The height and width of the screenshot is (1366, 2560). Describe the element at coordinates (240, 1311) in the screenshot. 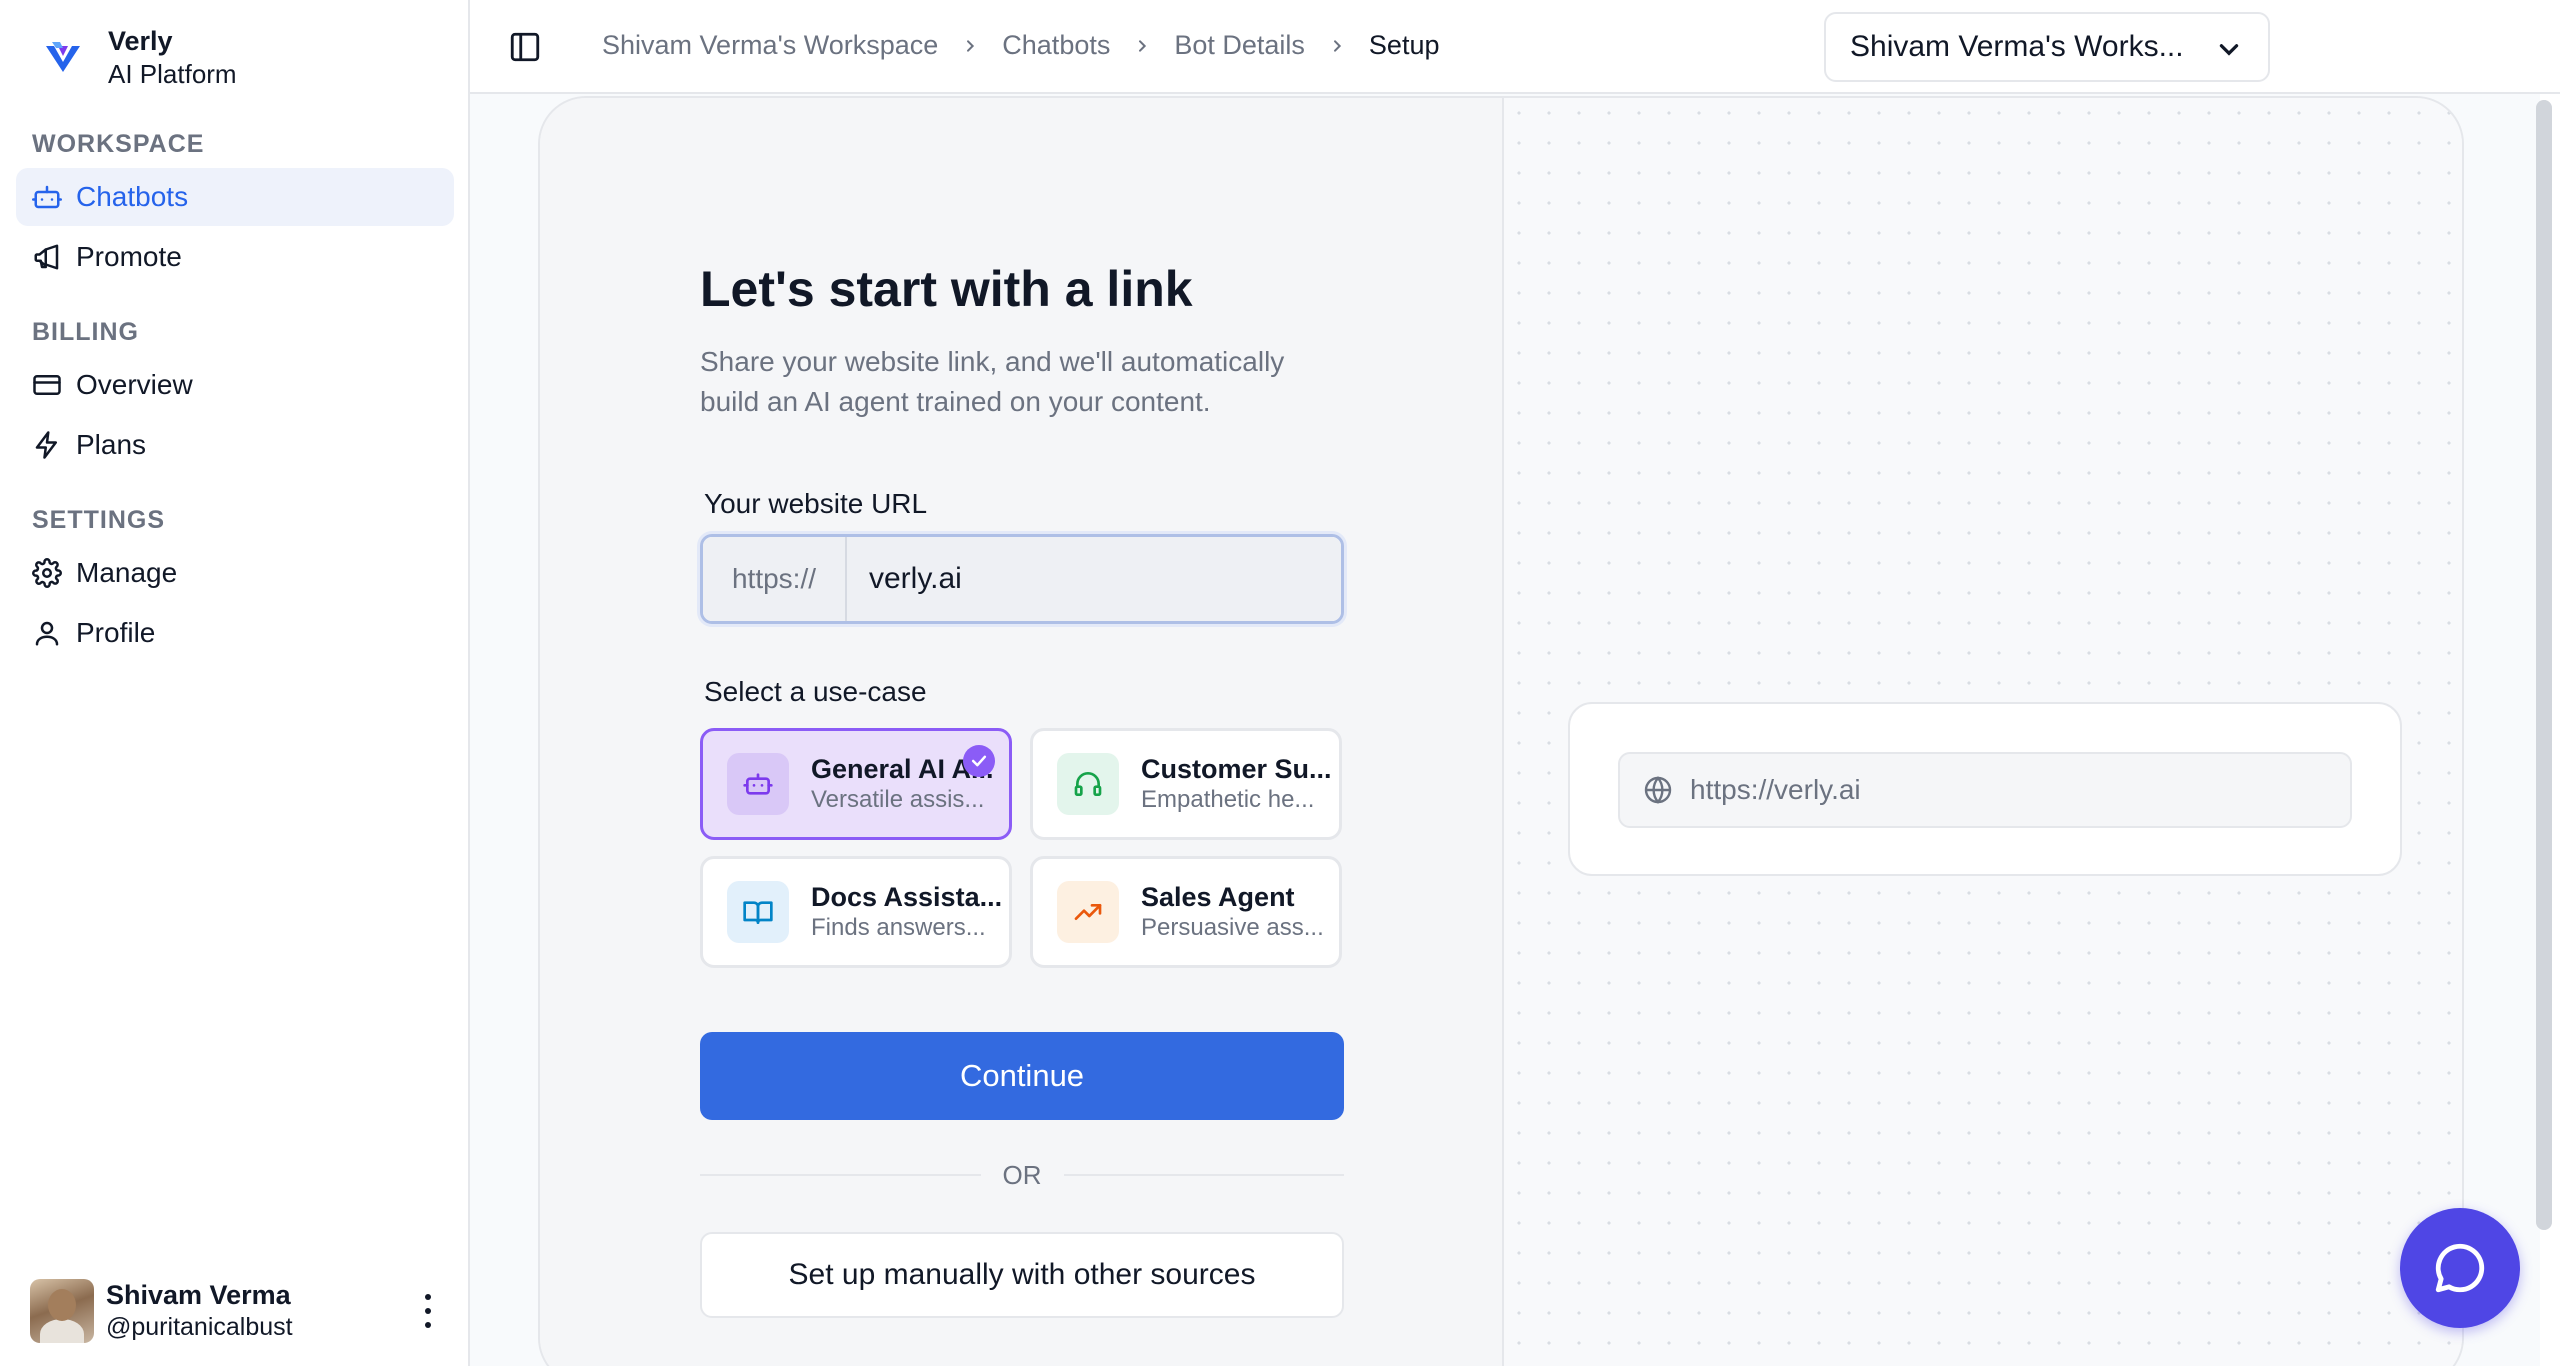

I see `user-menu: Shivam Verma @puritanicalbust` at that location.